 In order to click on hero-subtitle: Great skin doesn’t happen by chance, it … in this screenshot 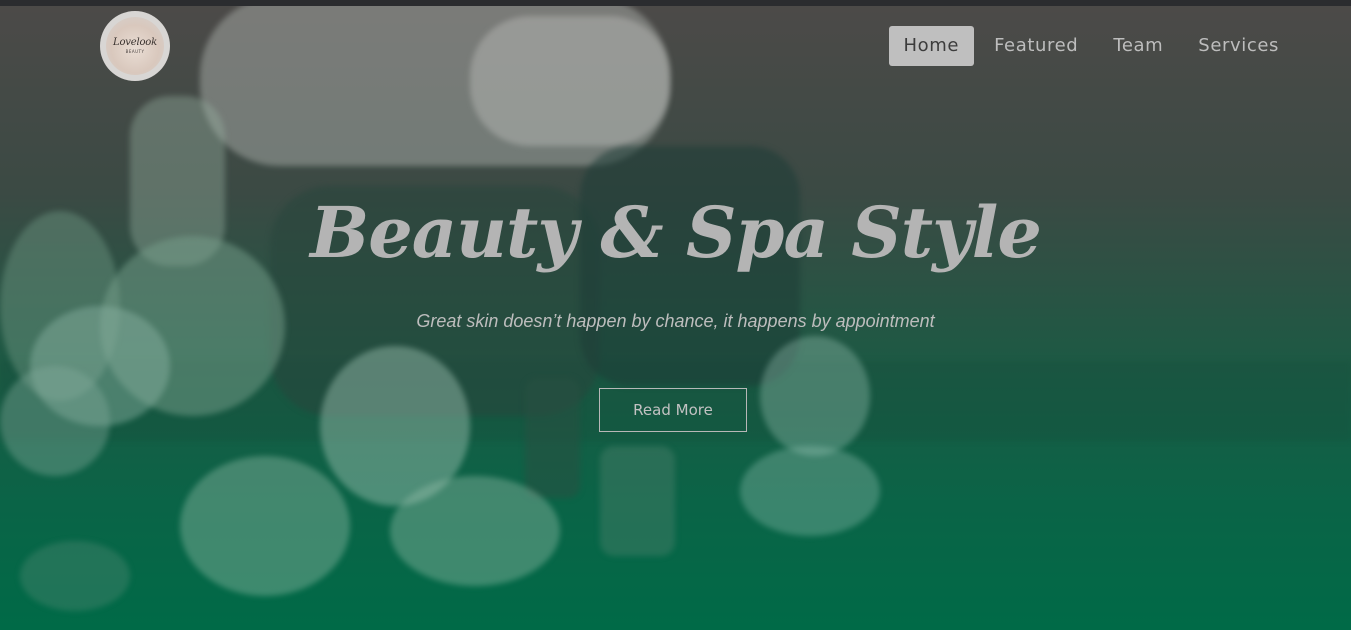, I will do `click(675, 321)`.